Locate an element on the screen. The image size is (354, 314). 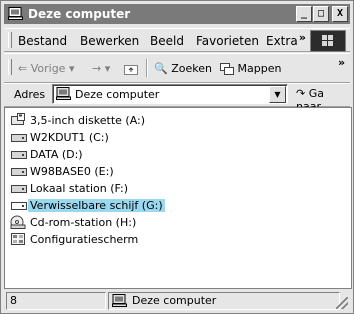
search-icon: 🔍 is located at coordinates (161, 68).